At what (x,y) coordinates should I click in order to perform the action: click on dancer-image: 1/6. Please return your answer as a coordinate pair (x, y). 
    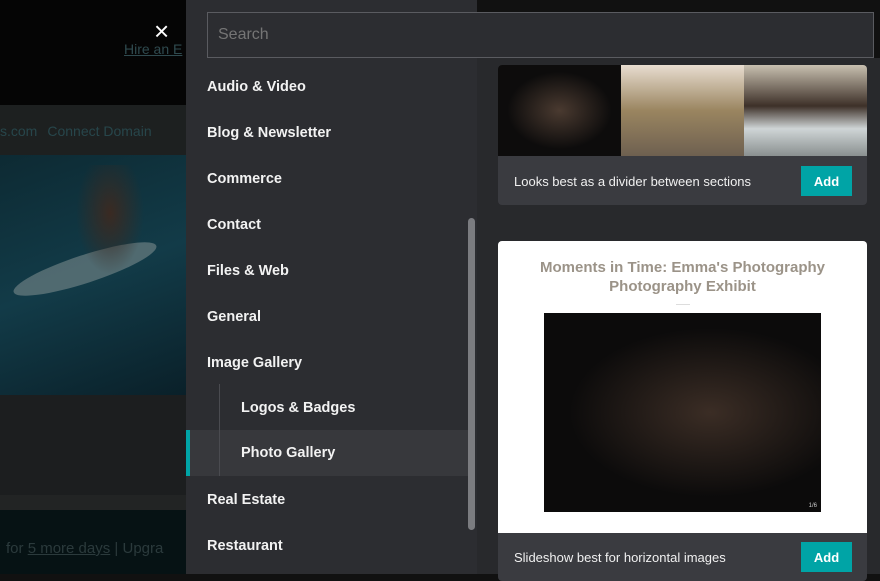
    Looking at the image, I should click on (682, 412).